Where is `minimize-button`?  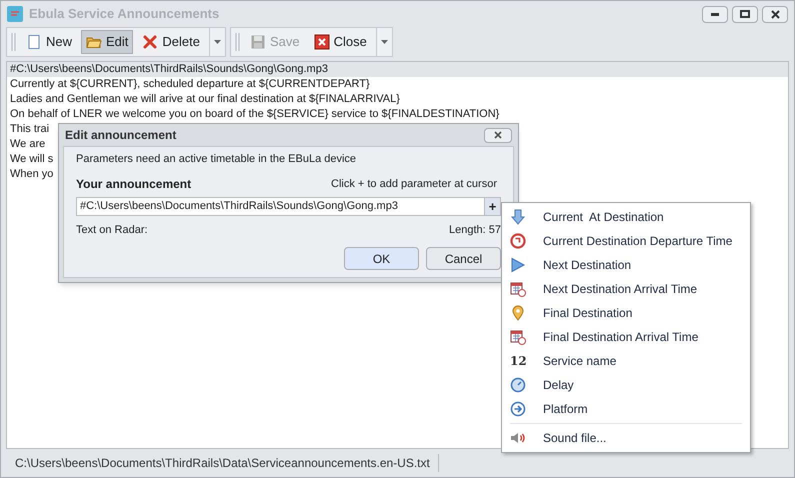 minimize-button is located at coordinates (715, 14).